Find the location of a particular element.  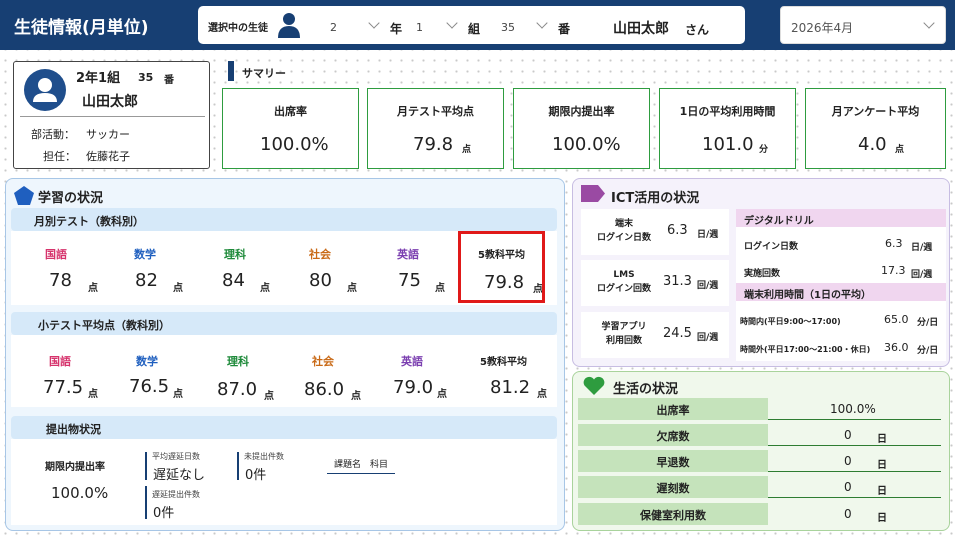

avg-delay-label: 平均遅延日数 is located at coordinates (176, 456).